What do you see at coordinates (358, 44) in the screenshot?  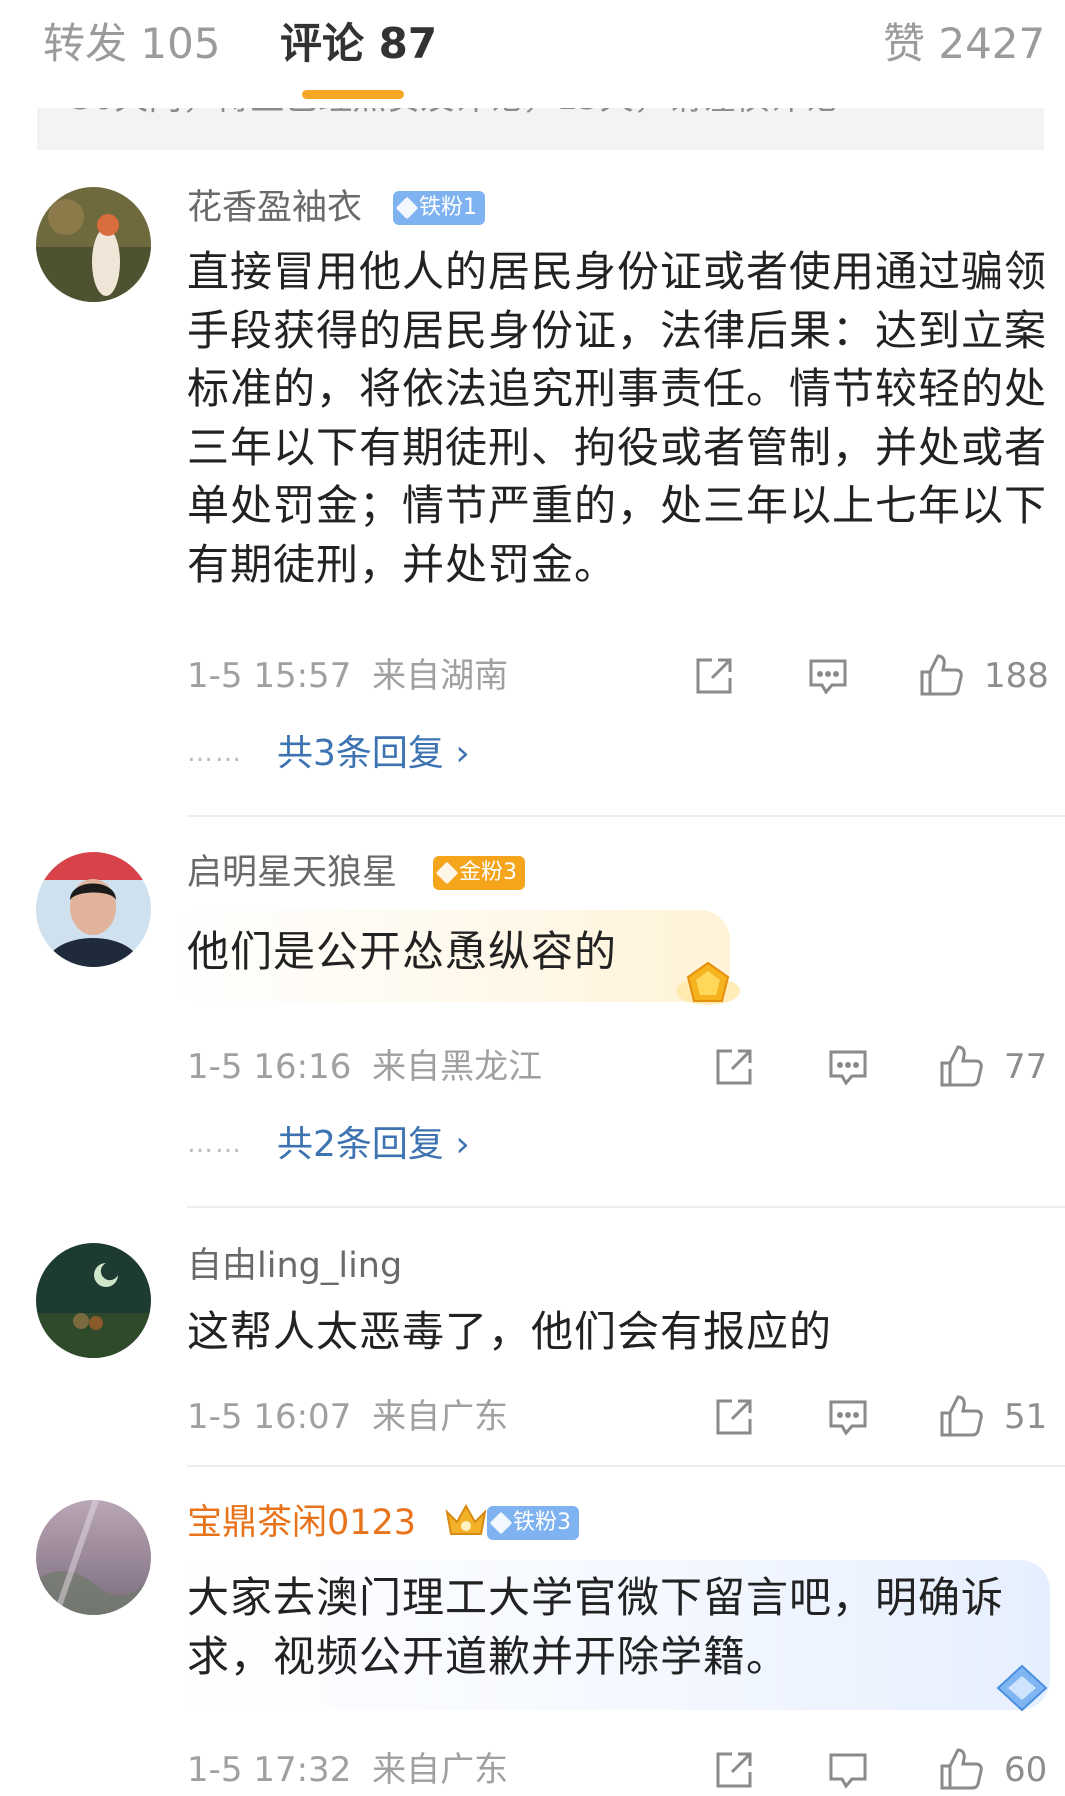 I see `tab-comments: 评论 87` at bounding box center [358, 44].